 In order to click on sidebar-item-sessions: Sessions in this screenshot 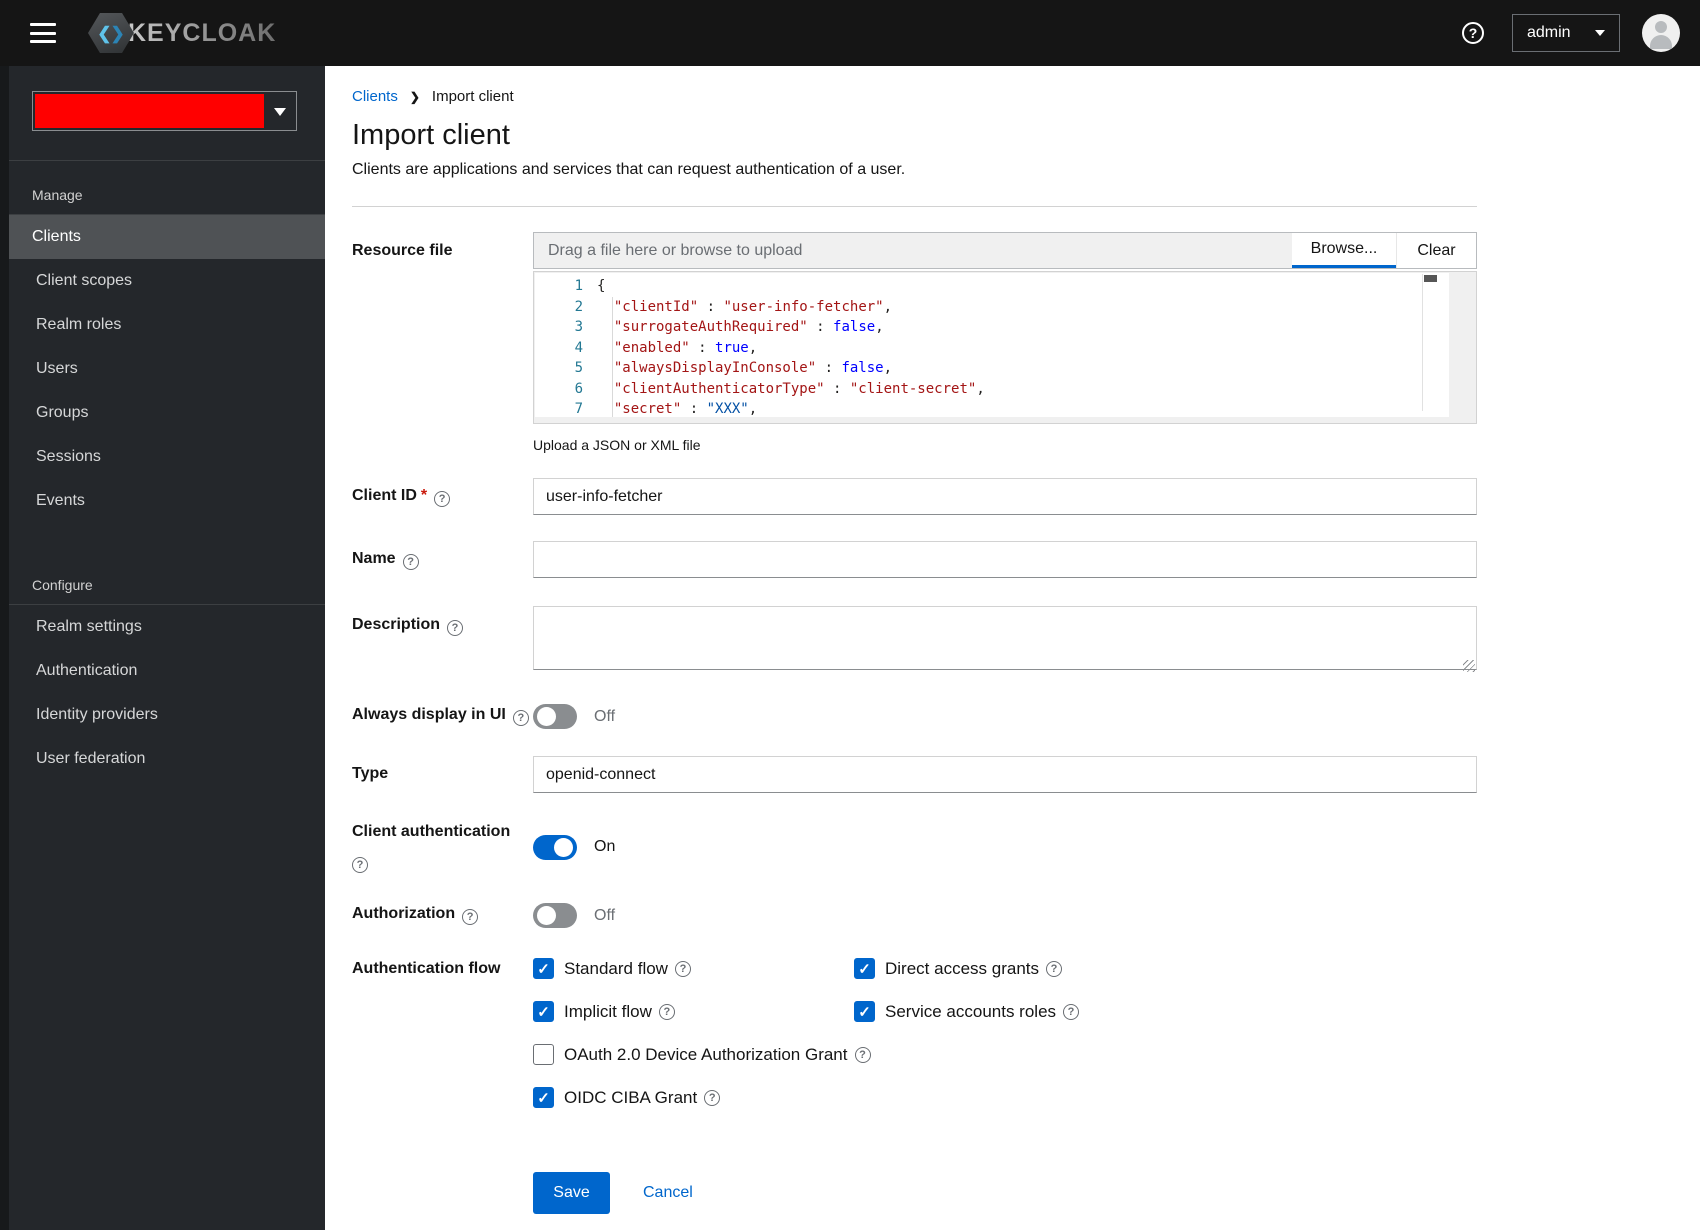, I will do `click(162, 457)`.